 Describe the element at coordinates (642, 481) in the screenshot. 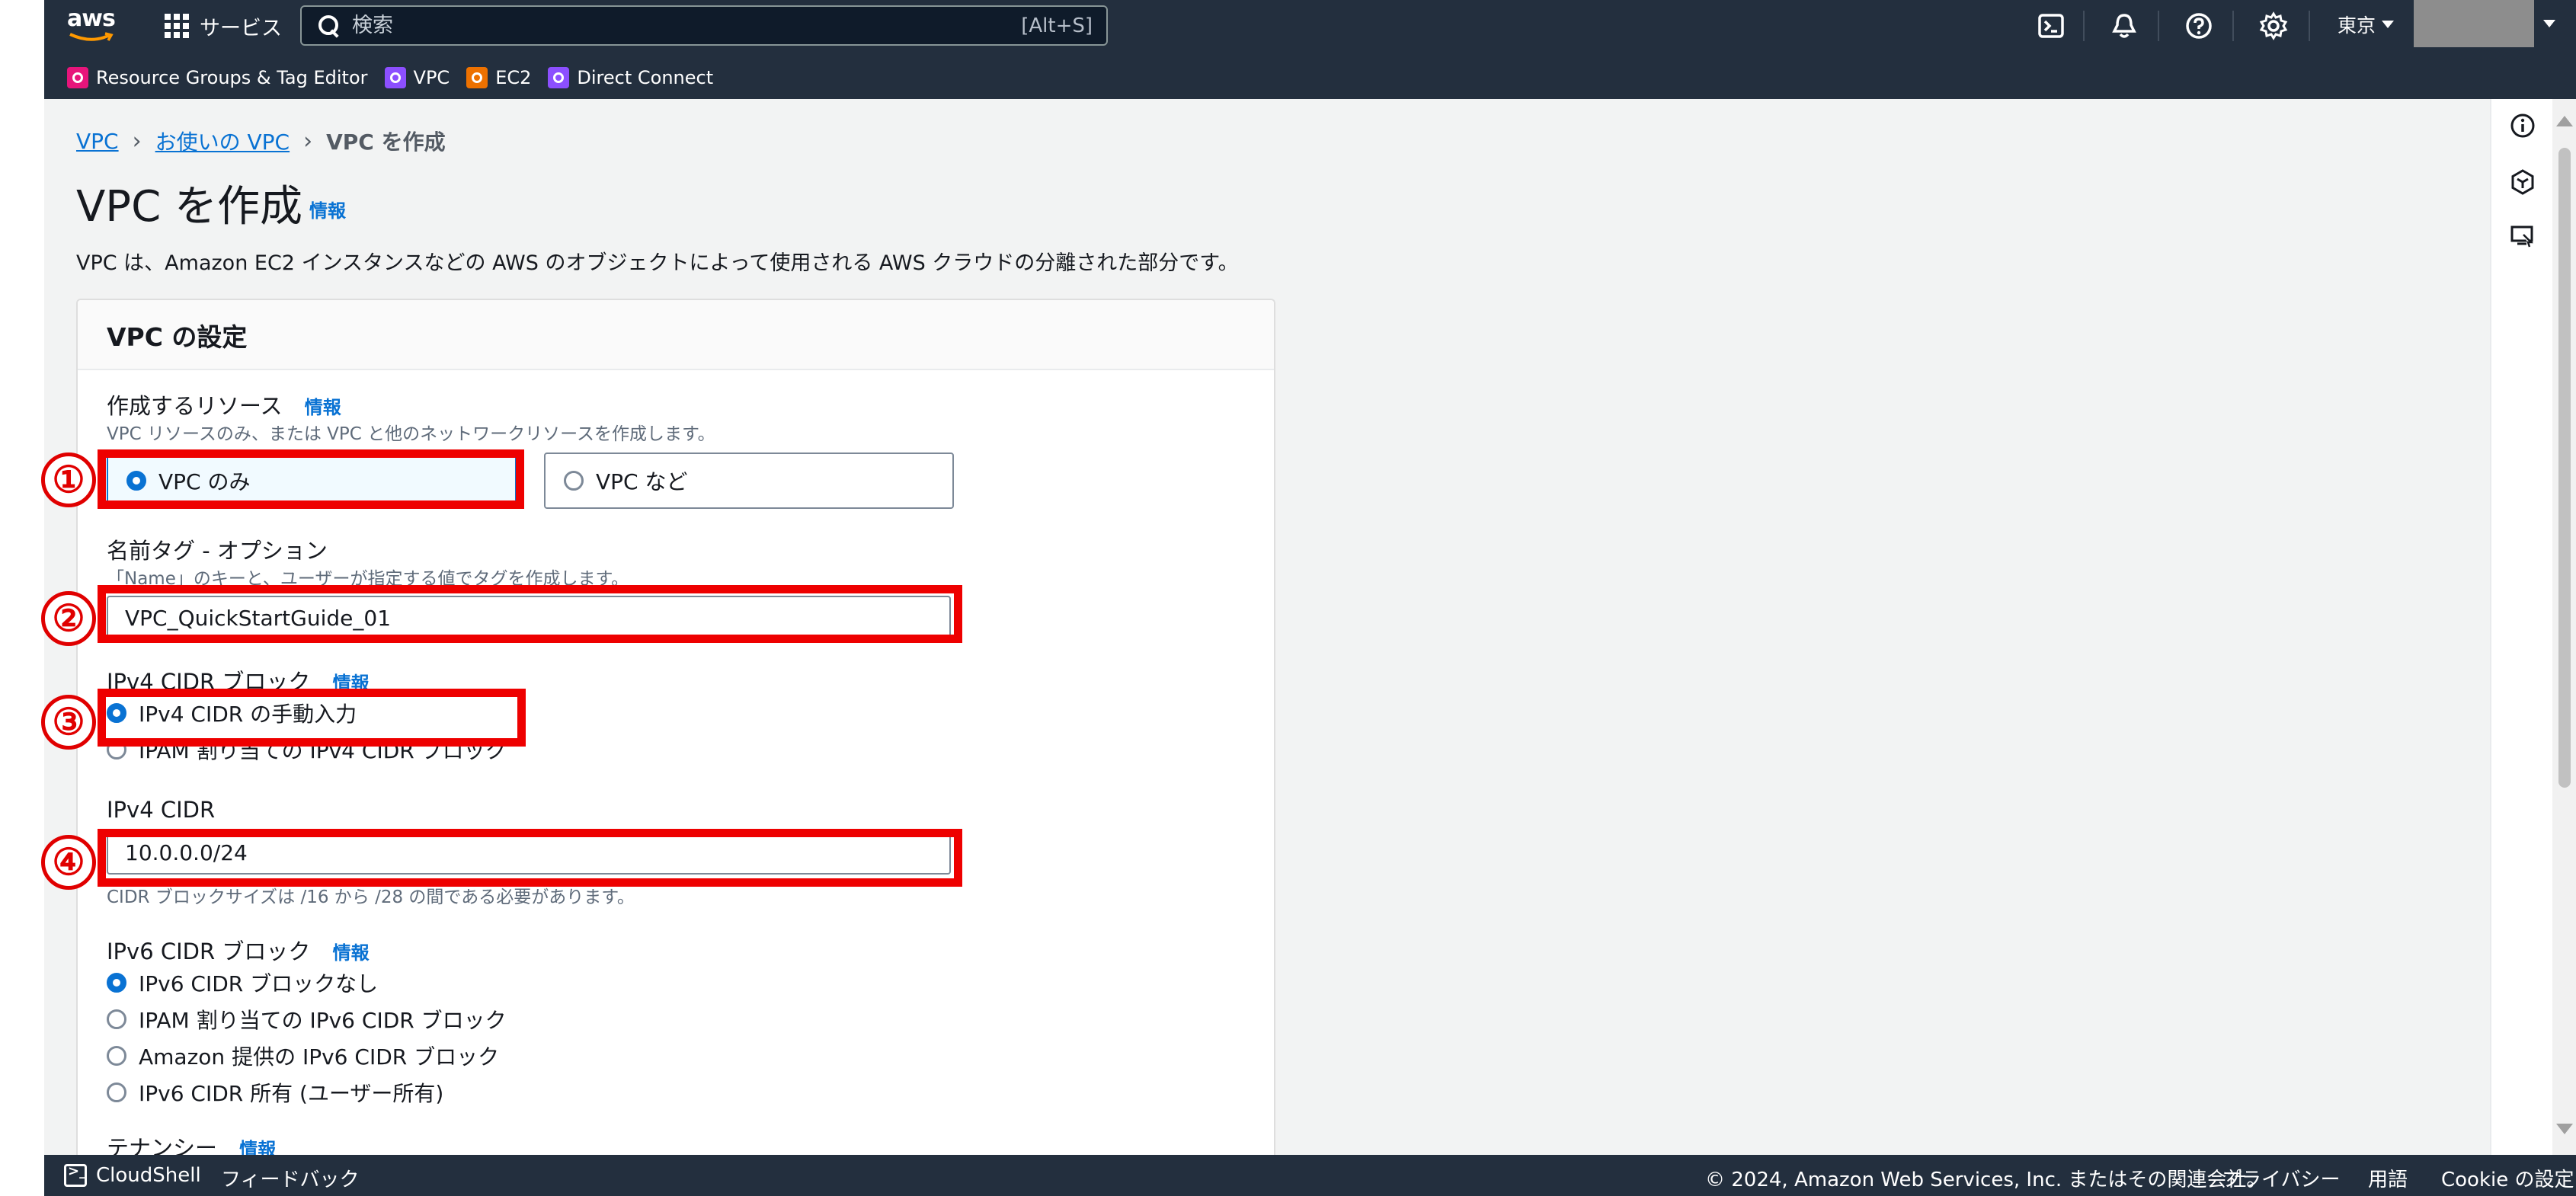

I see `resource-option-label: VPC など` at that location.